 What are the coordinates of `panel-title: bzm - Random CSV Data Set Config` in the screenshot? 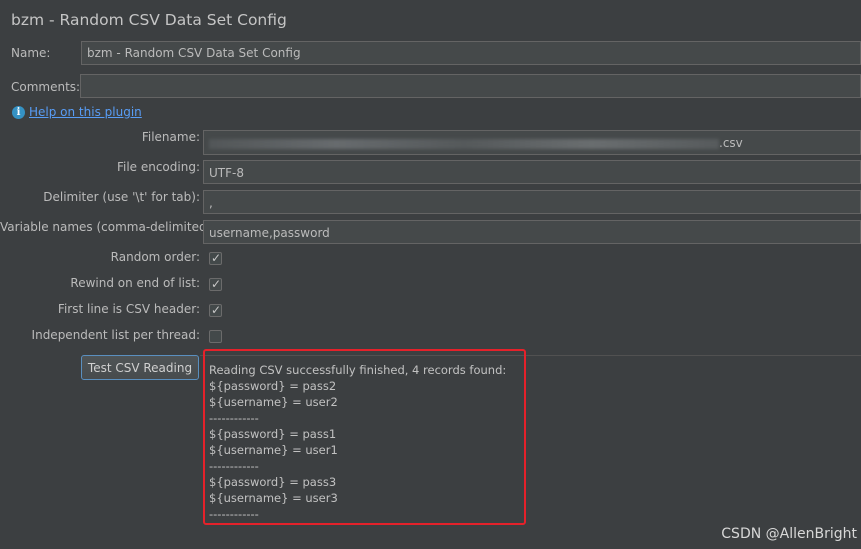 It's located at (149, 20).